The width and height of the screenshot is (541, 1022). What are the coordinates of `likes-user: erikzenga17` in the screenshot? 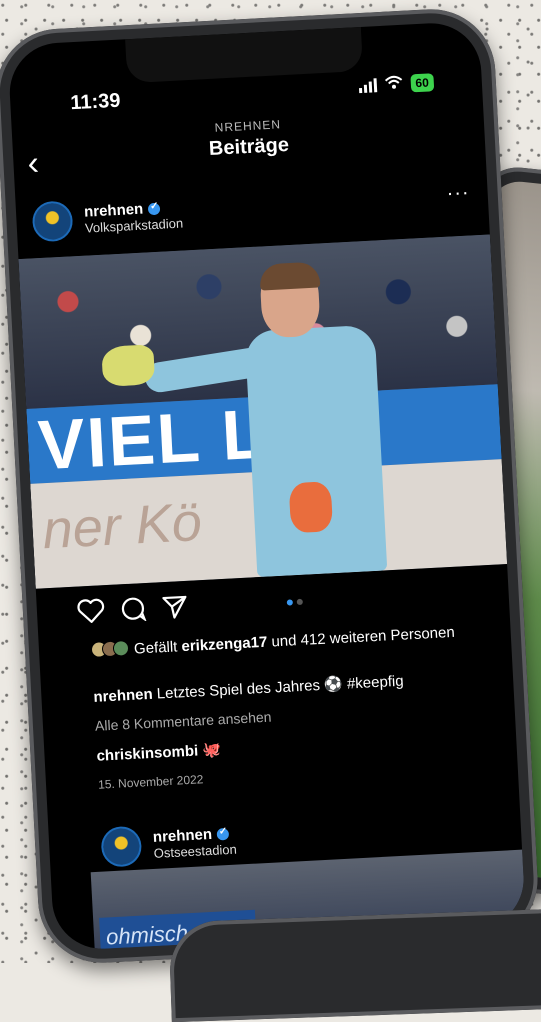 It's located at (224, 644).